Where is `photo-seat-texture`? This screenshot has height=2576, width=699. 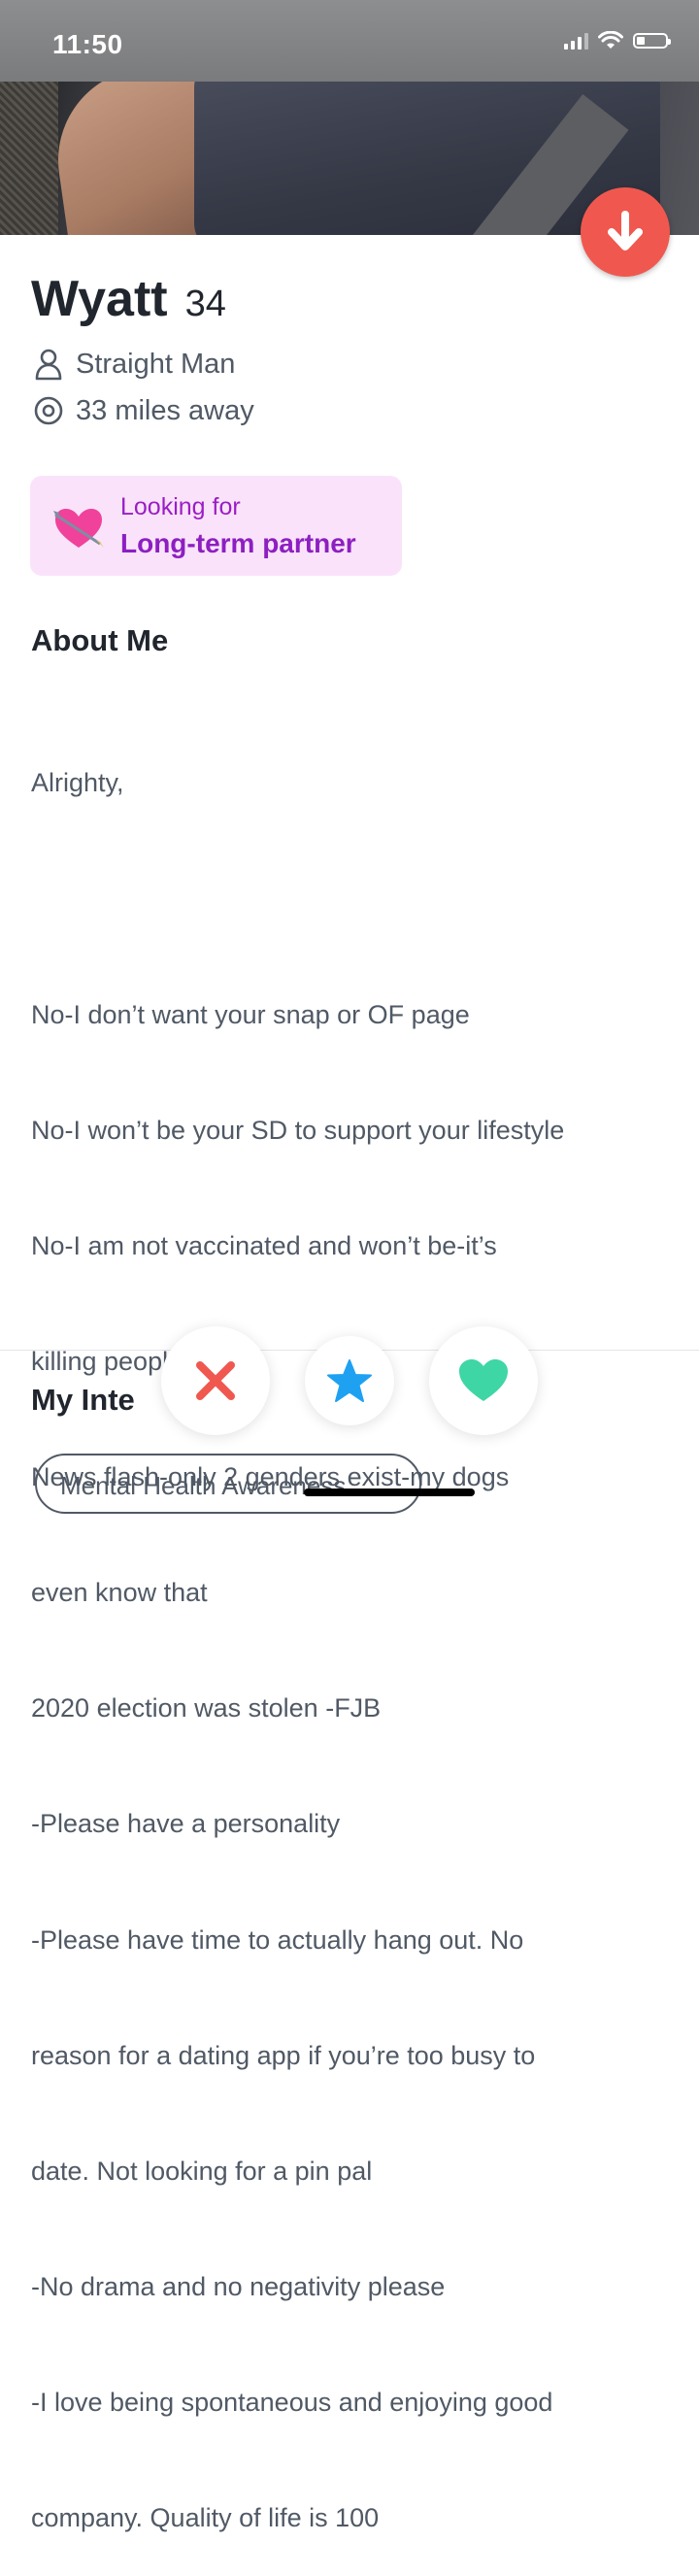
photo-seat-texture is located at coordinates (29, 158).